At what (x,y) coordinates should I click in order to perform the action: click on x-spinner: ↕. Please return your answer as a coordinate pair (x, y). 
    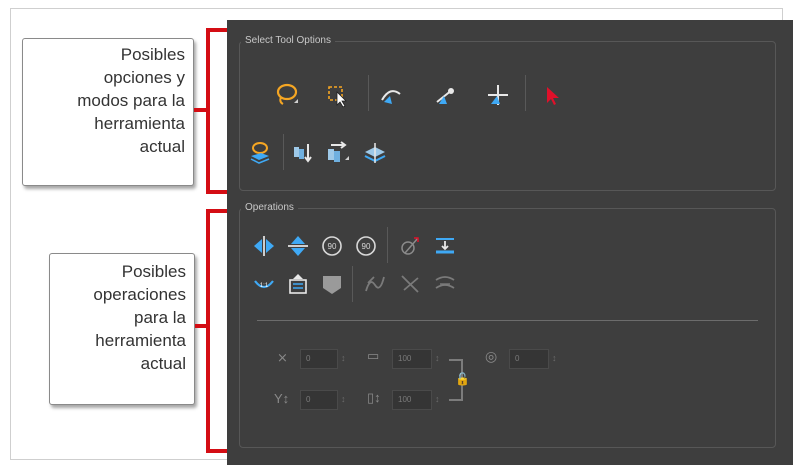
    Looking at the image, I should click on (343, 358).